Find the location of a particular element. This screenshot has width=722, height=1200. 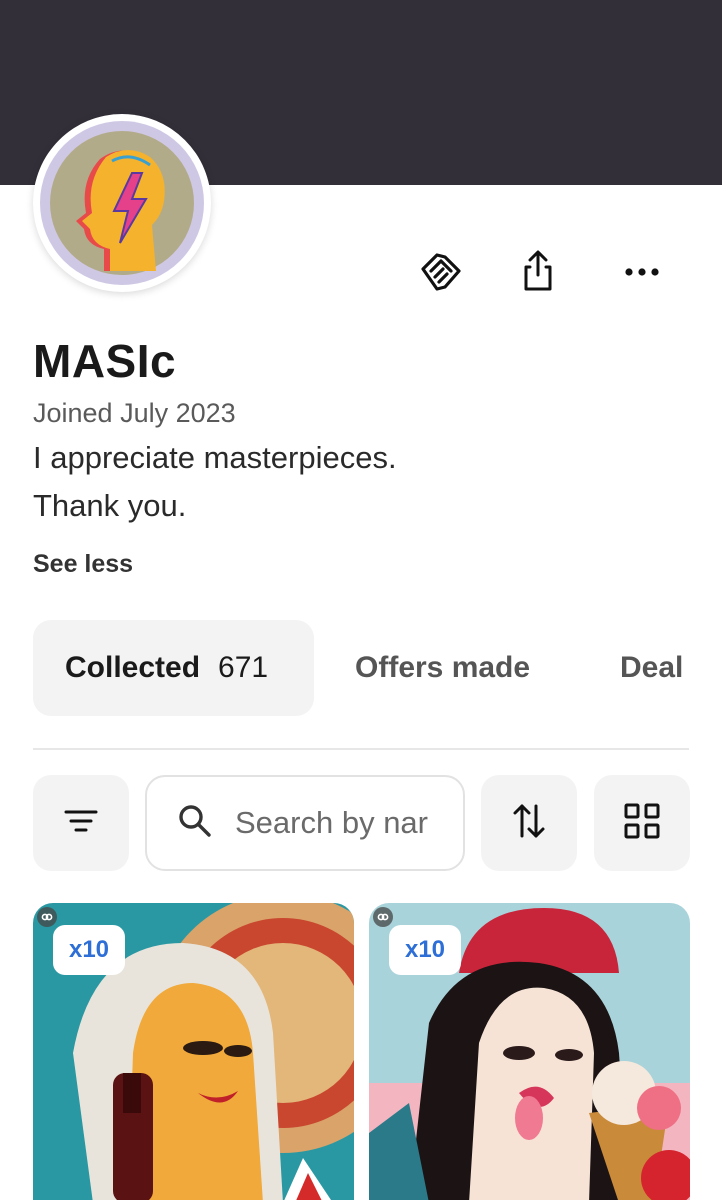

more-icon is located at coordinates (642, 272).